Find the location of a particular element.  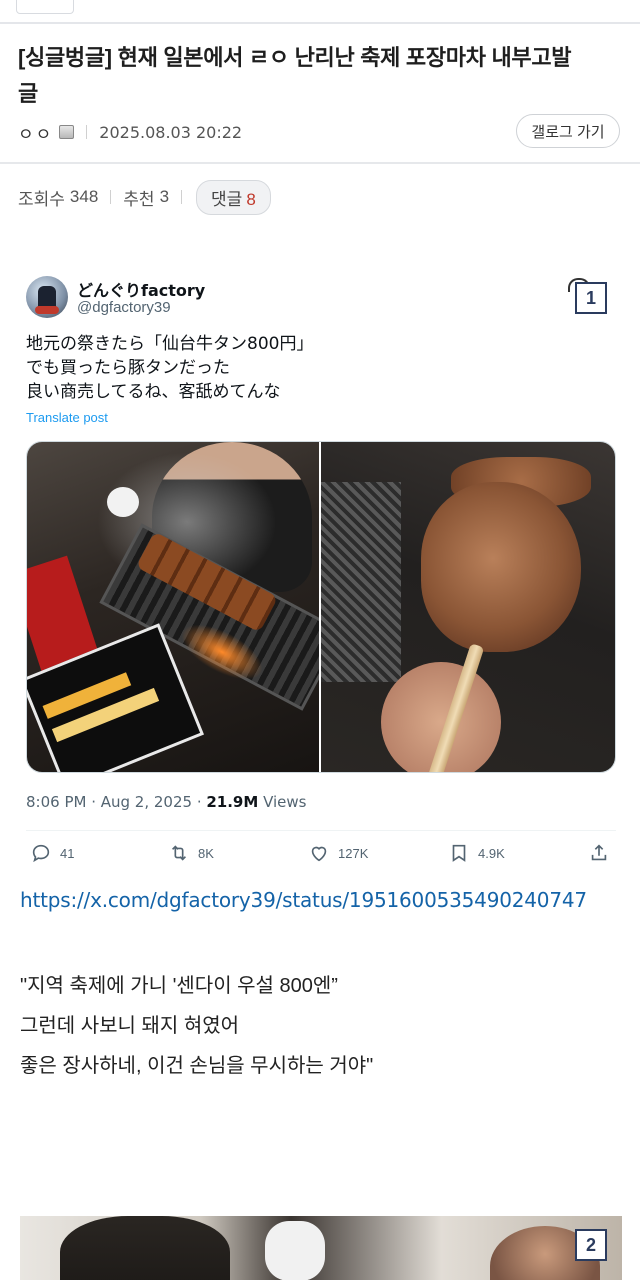

recommend-count: 3 is located at coordinates (164, 196).